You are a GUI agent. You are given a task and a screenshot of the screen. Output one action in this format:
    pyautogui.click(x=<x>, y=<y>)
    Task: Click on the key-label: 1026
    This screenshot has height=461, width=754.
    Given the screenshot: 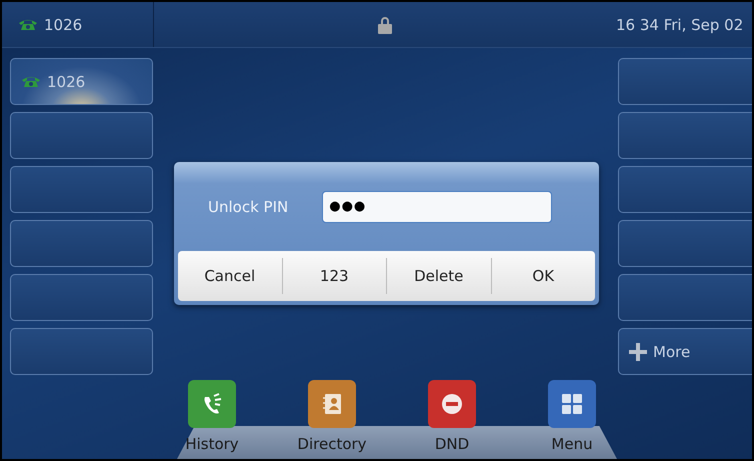 What is the action you would take?
    pyautogui.click(x=66, y=81)
    